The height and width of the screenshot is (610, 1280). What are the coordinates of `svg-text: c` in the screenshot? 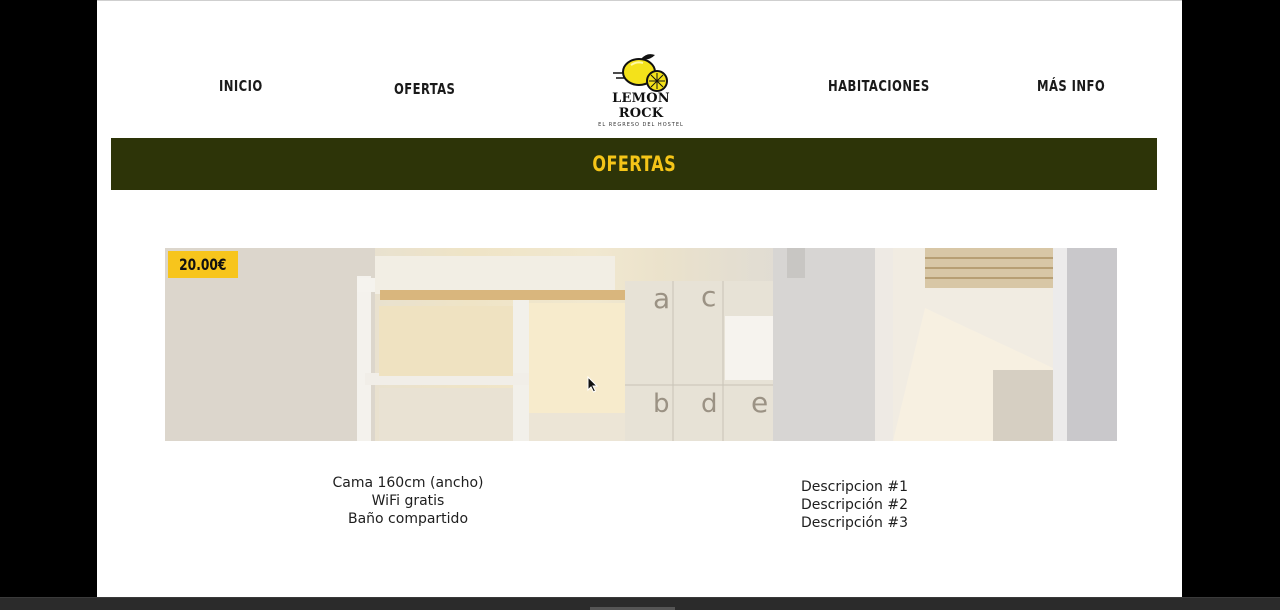 It's located at (708, 296).